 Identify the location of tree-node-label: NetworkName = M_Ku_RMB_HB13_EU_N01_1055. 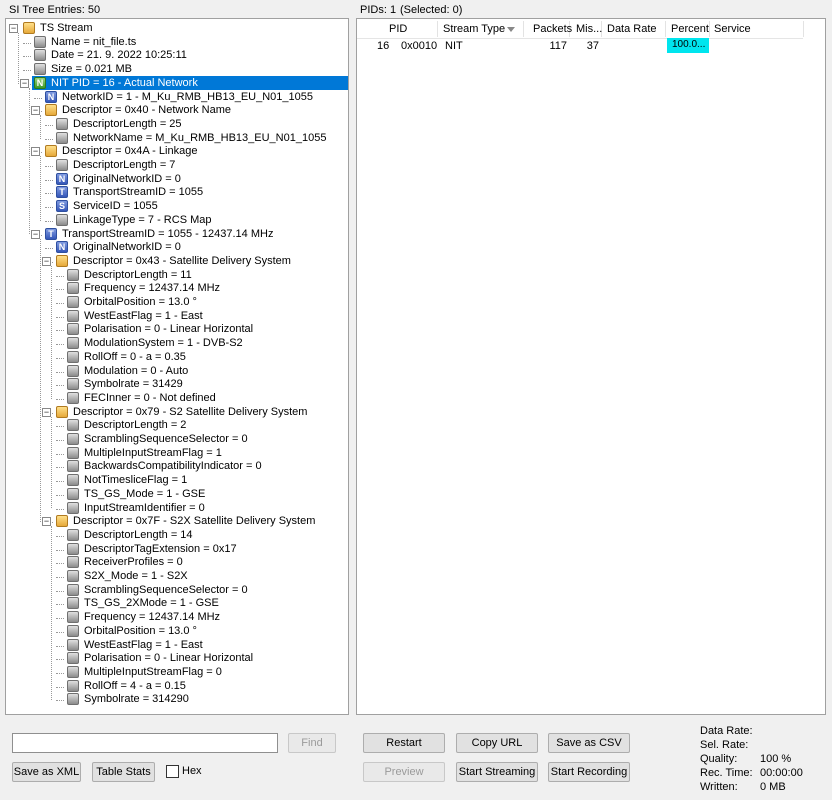
(200, 137).